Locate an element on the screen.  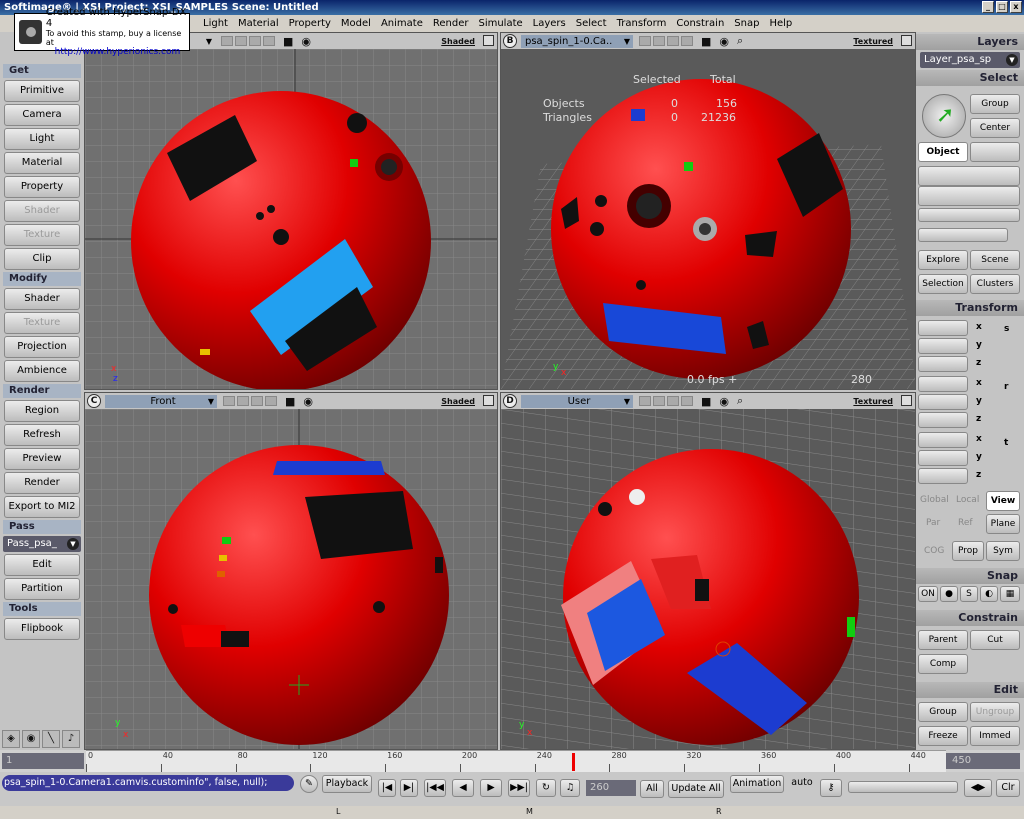
group-button: Group is located at coordinates (943, 712).